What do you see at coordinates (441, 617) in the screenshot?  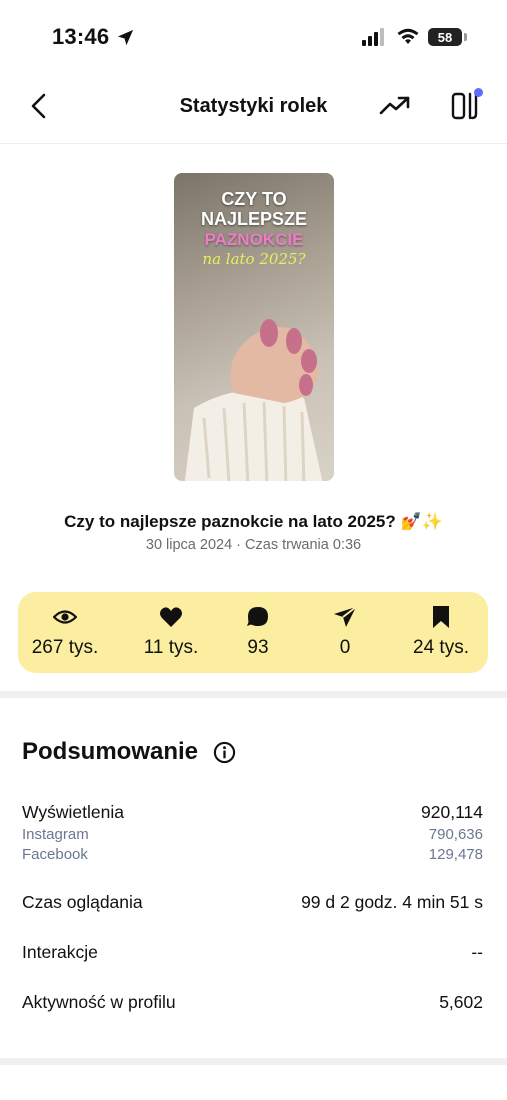 I see `bookmark-icon` at bounding box center [441, 617].